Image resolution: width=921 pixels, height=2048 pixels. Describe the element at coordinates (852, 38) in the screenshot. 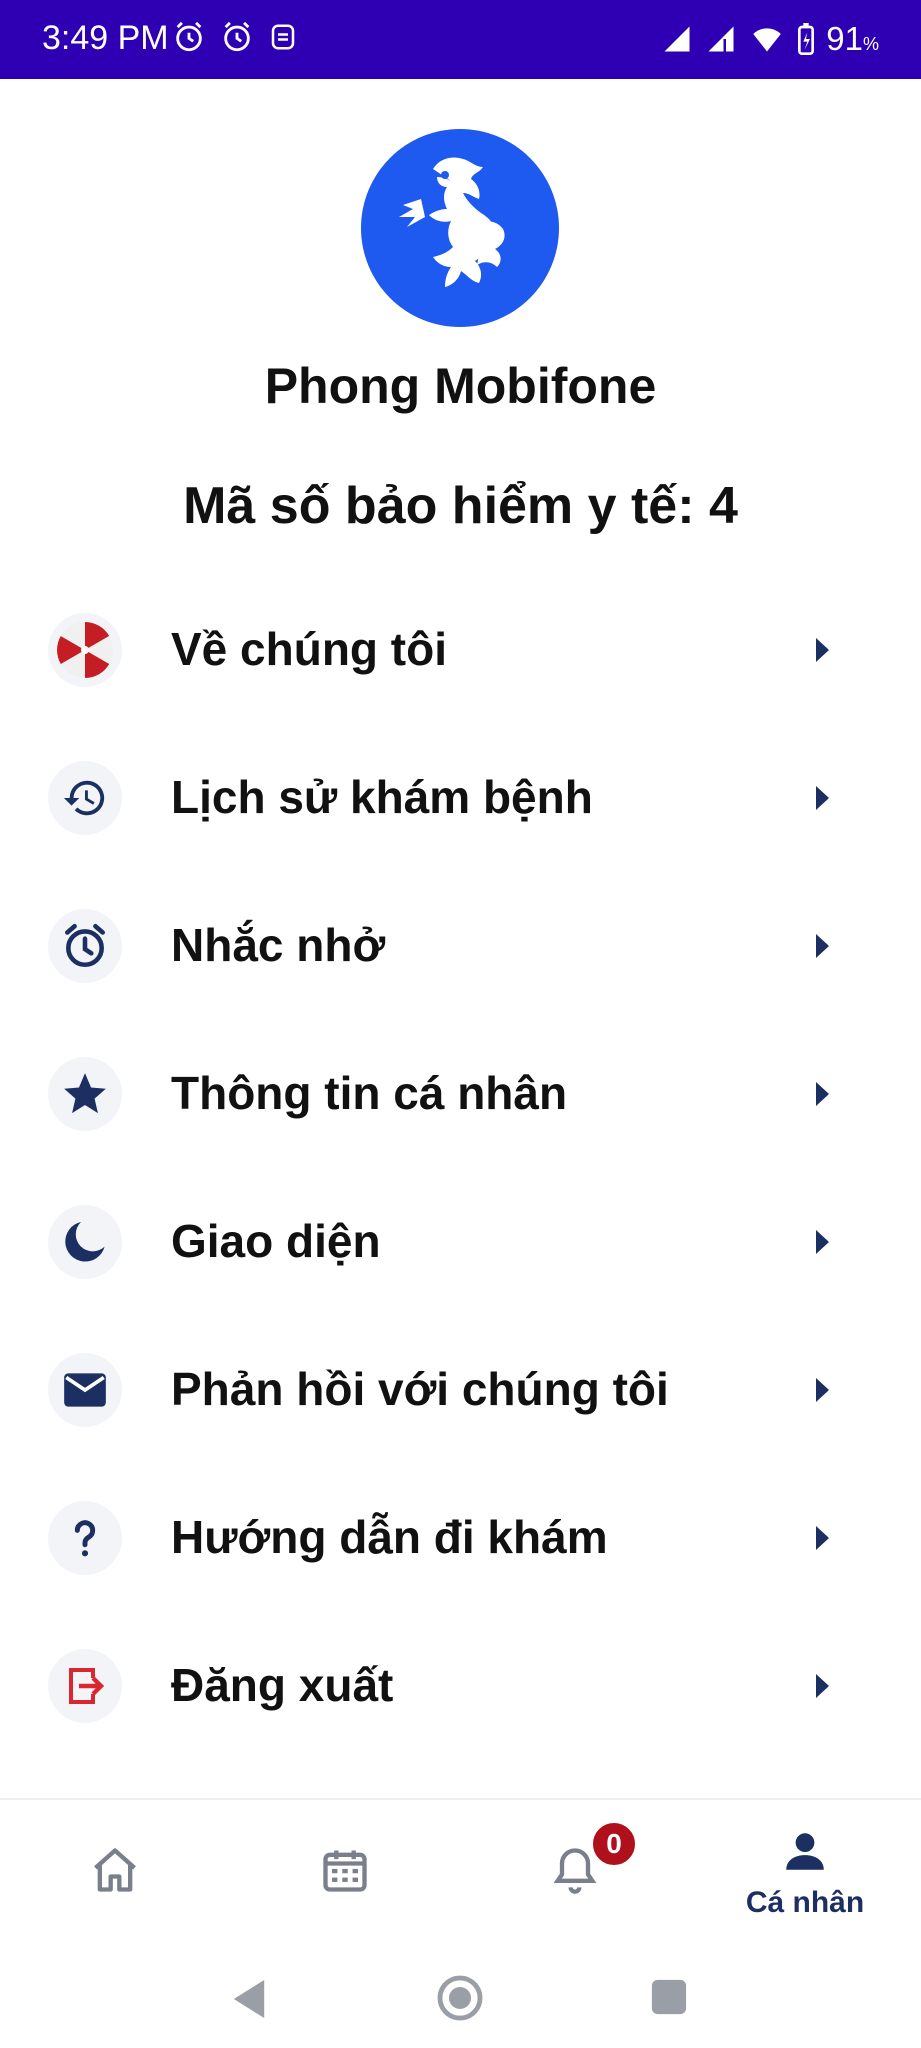

I see `battery-percent: 91%` at that location.